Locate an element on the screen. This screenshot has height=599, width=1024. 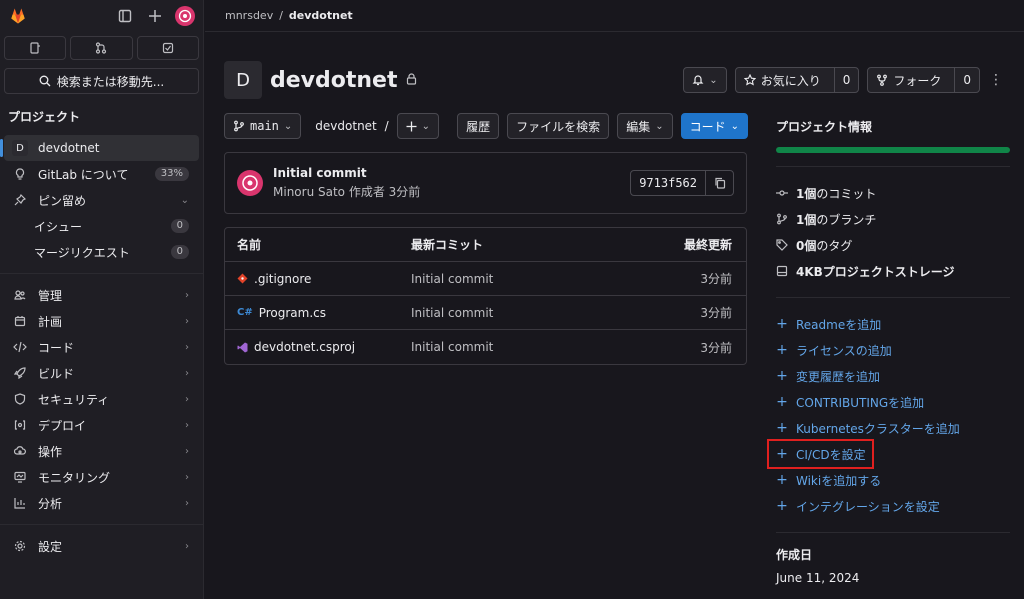
col-last-commit: 最新コミット is located at coordinates (447, 245).